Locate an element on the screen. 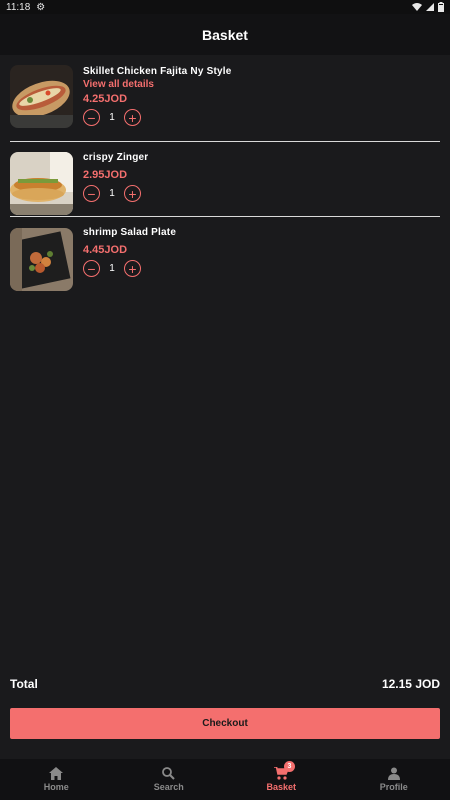 The image size is (450, 800). nav-label-home: Home is located at coordinates (56, 787).